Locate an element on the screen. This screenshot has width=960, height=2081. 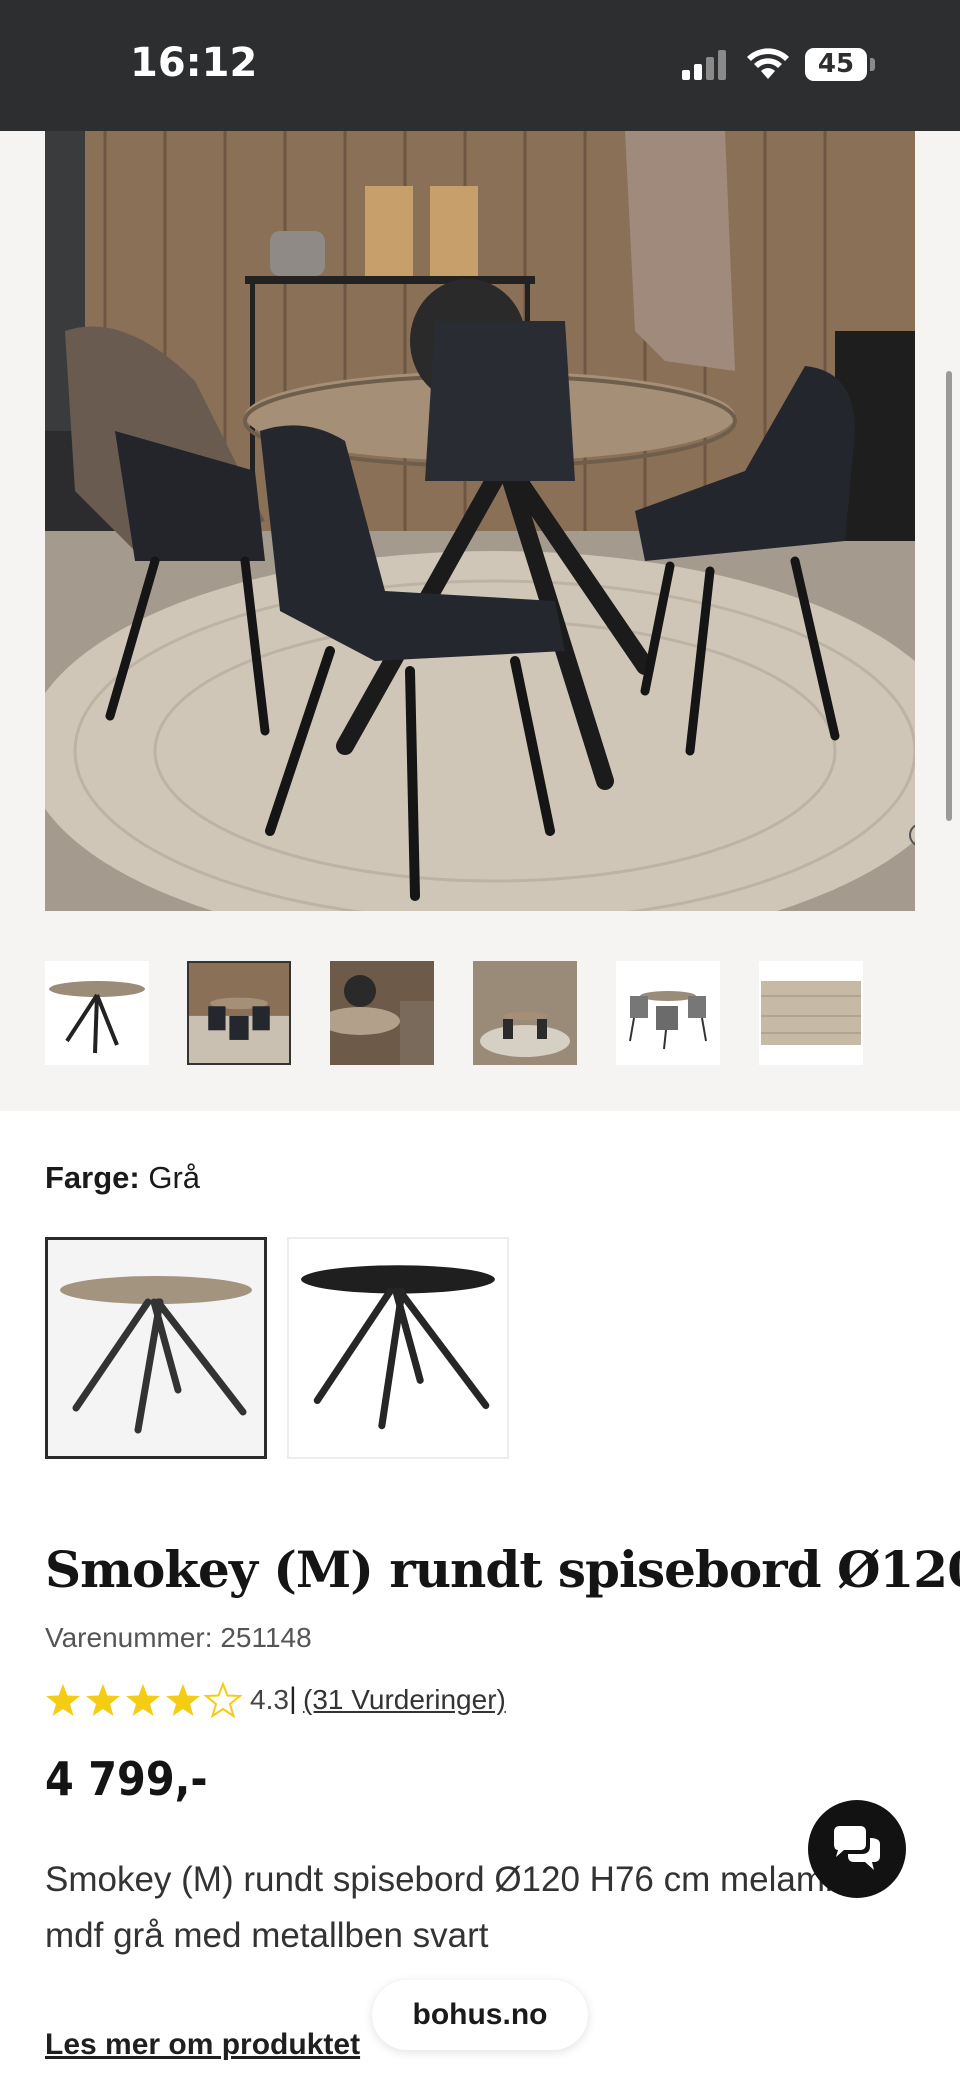
zoom-in-icon is located at coordinates (911, 838).